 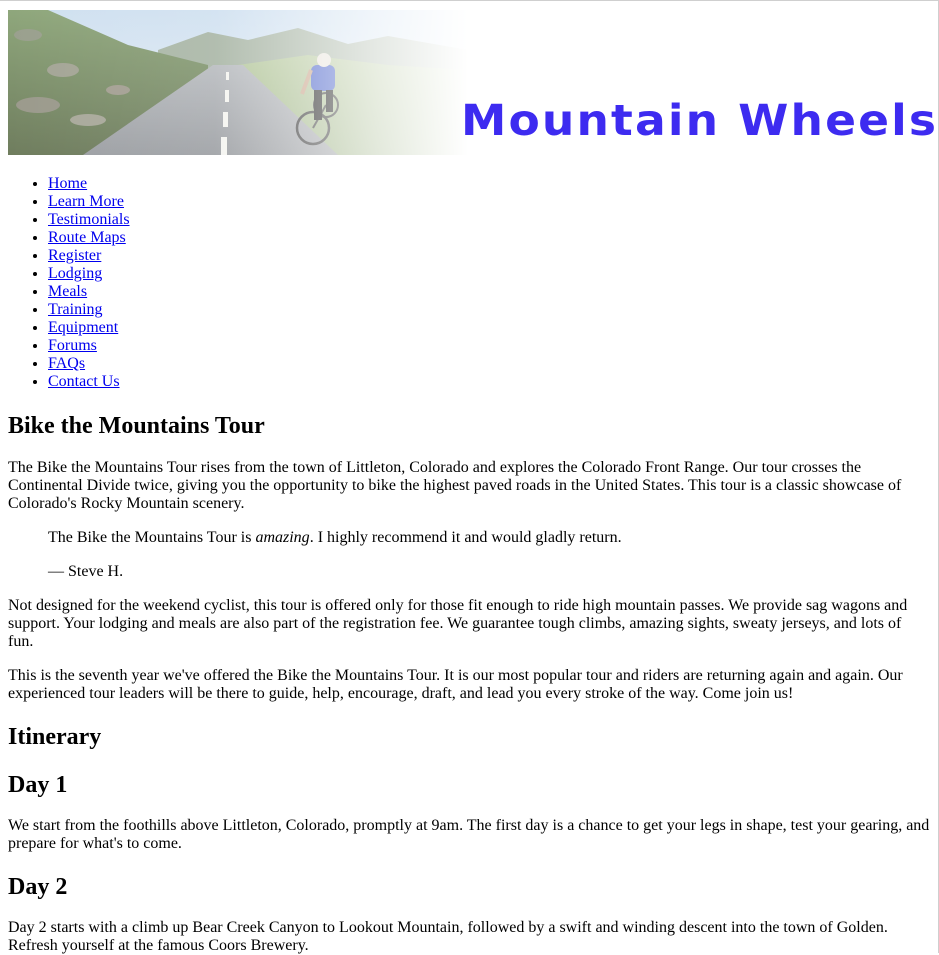 What do you see at coordinates (87, 237) in the screenshot?
I see `nav-link-route-maps: Route Maps` at bounding box center [87, 237].